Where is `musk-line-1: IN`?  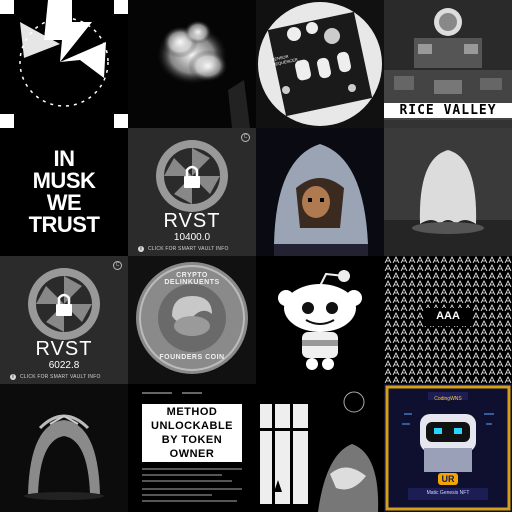 musk-line-1: IN is located at coordinates (64, 158).